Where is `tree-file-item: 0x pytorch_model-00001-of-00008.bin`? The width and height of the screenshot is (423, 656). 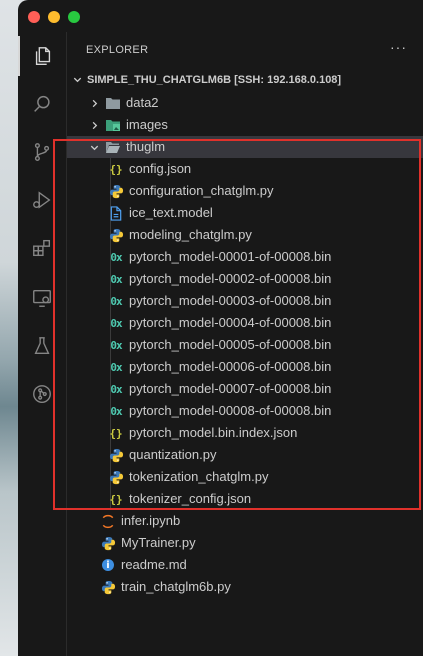 tree-file-item: 0x pytorch_model-00001-of-00008.bin is located at coordinates (245, 257).